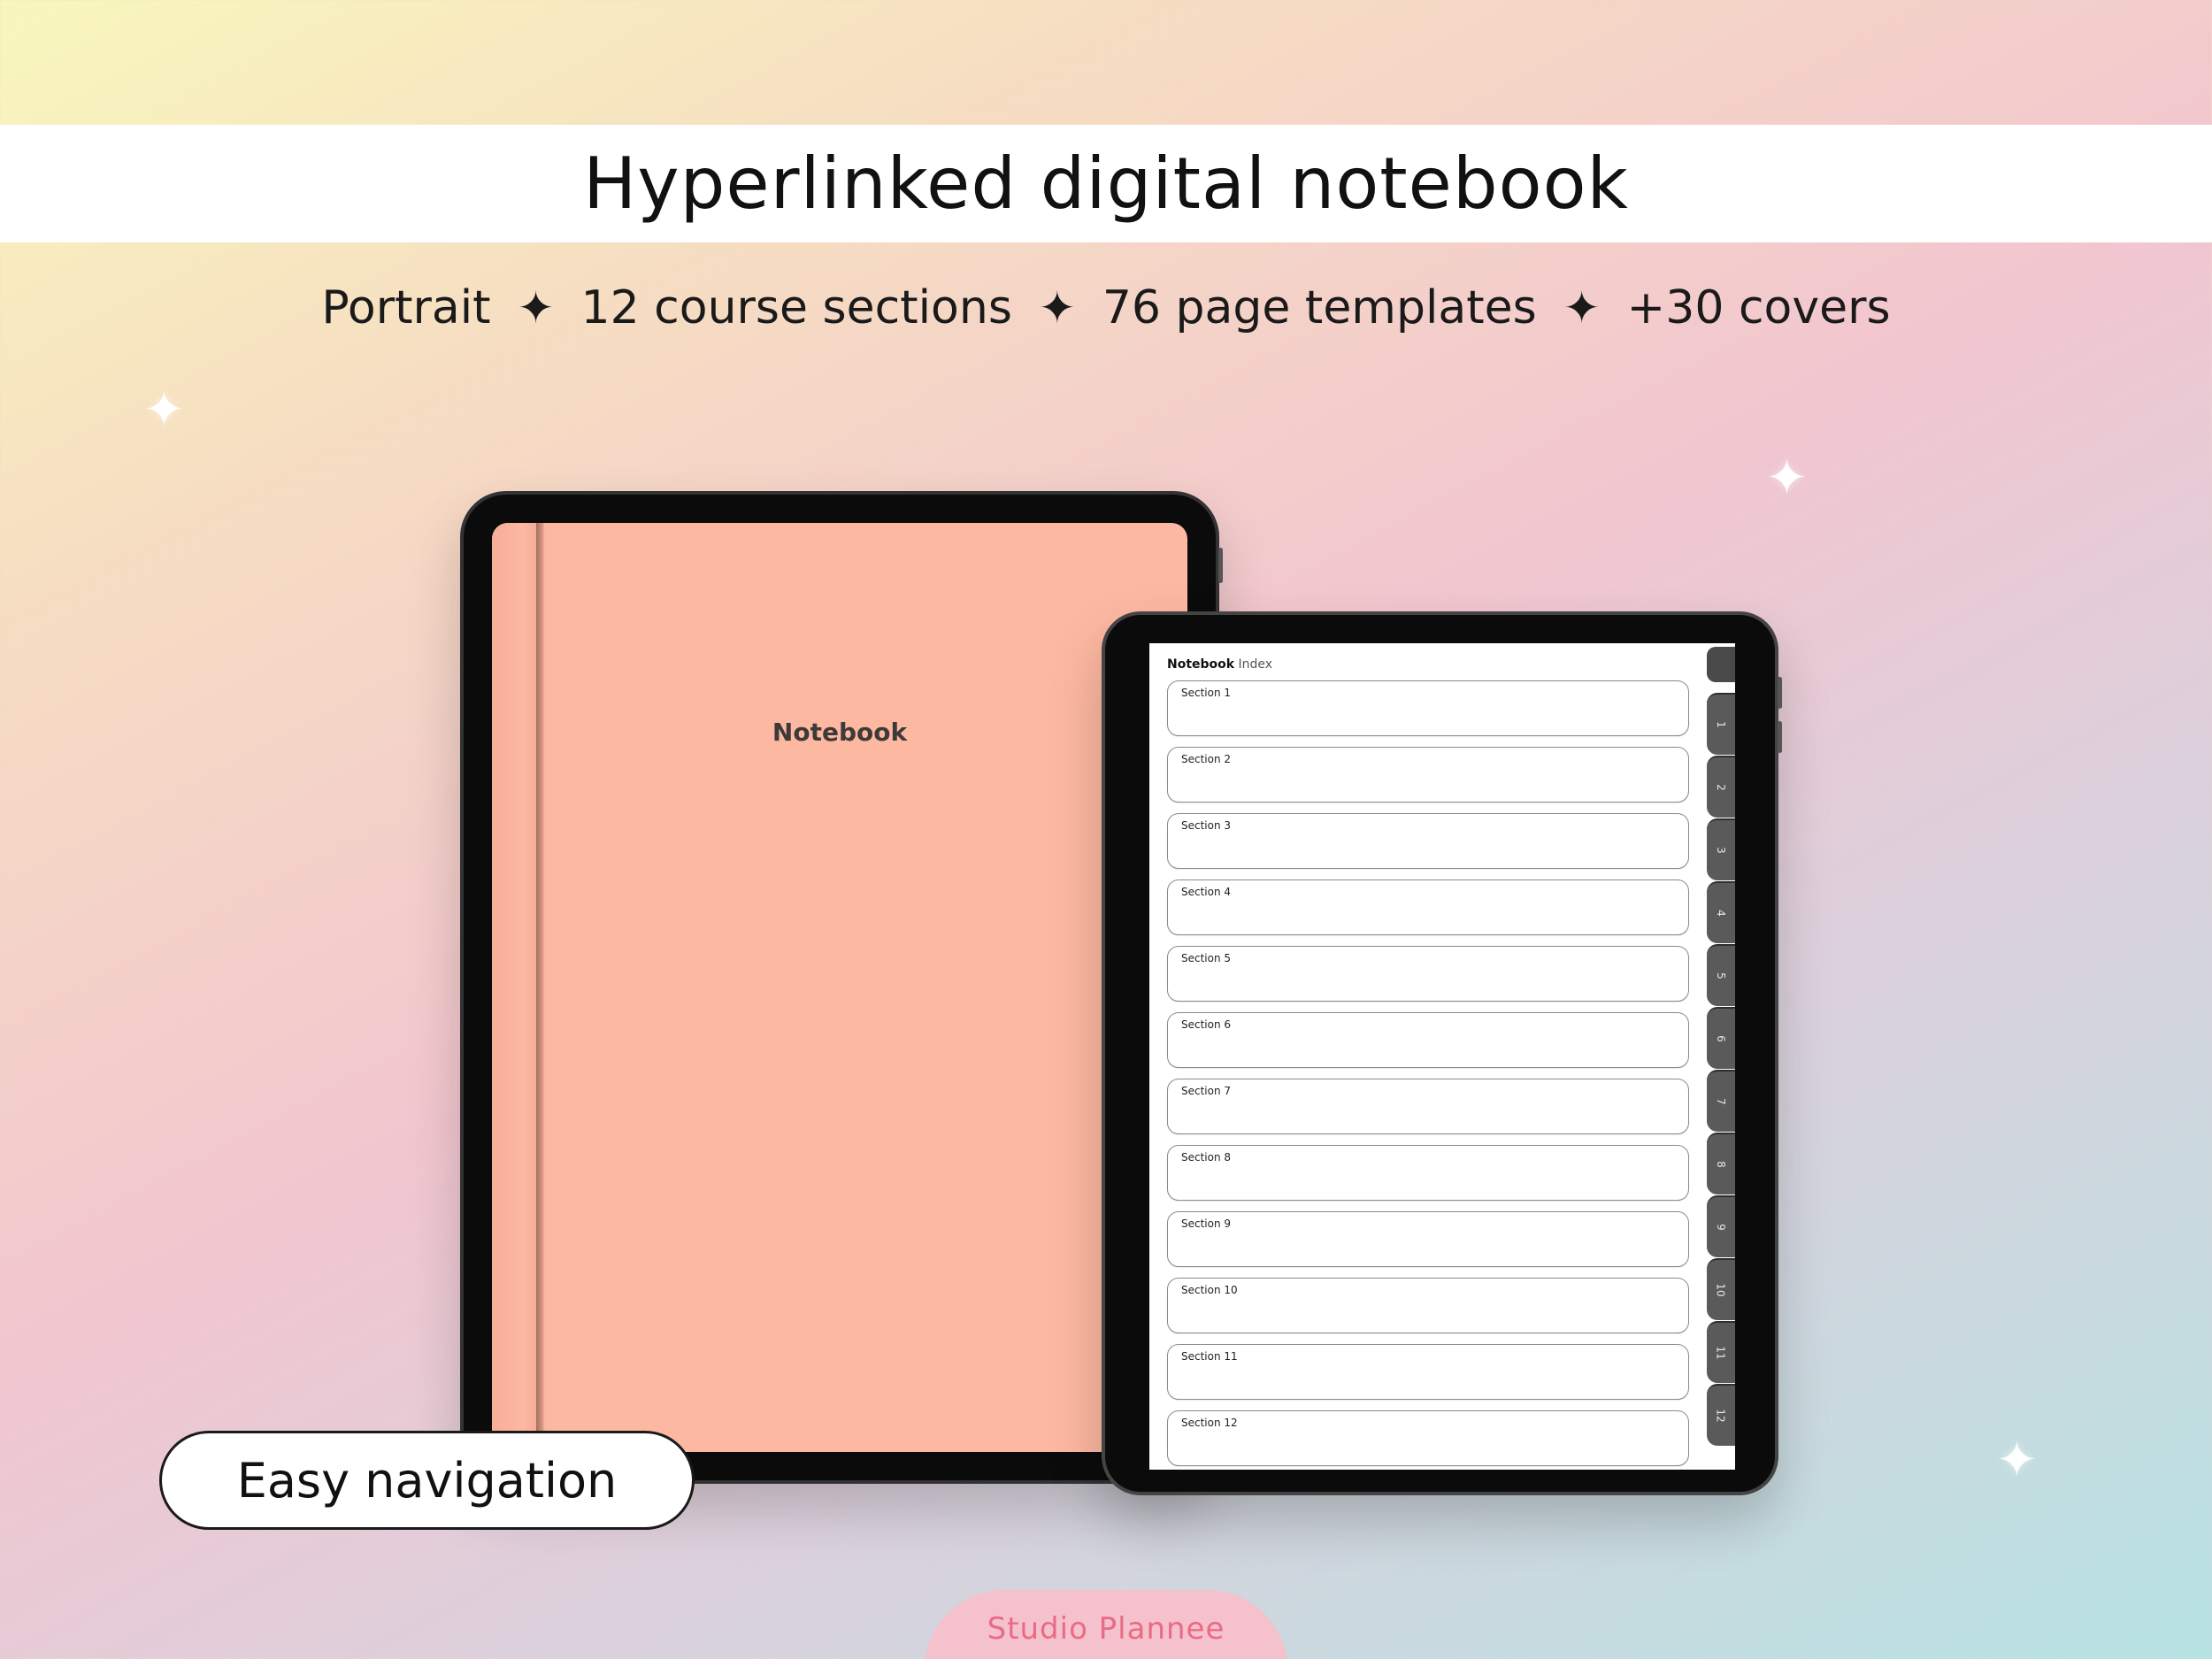  I want to click on brand-tab: Studio Plannee, so click(1106, 1625).